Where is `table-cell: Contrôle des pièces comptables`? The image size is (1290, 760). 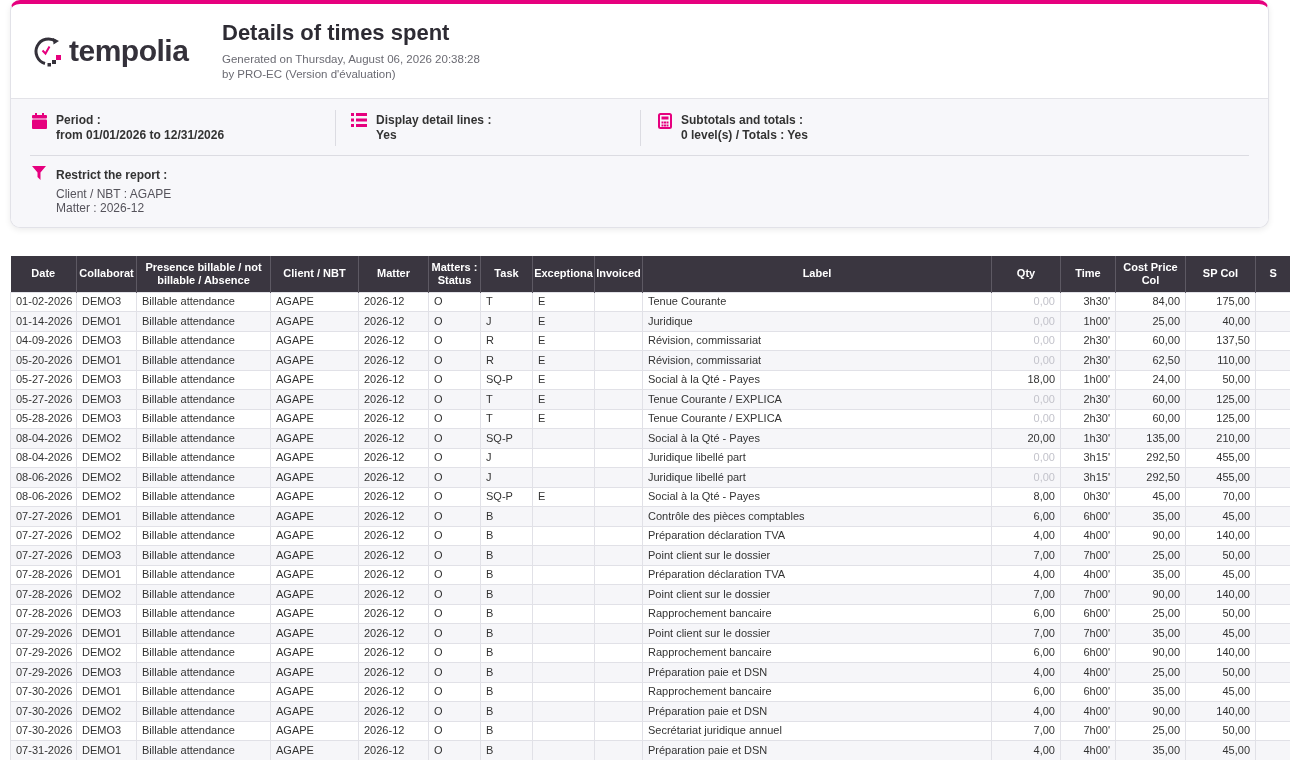 table-cell: Contrôle des pièces comptables is located at coordinates (817, 516).